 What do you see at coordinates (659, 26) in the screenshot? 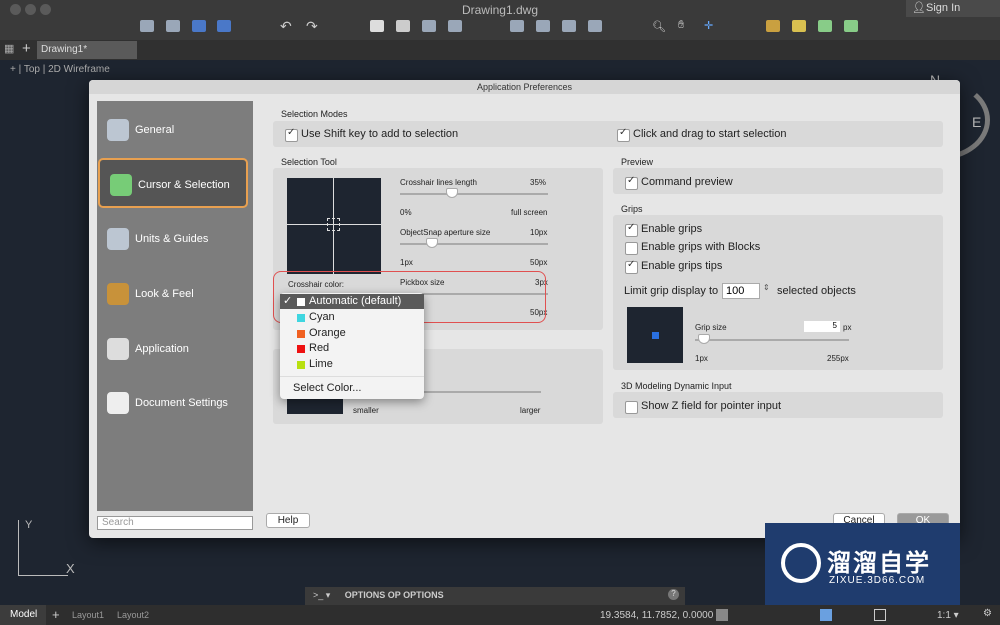
I see `zoom-icon: 🔍︎` at bounding box center [659, 26].